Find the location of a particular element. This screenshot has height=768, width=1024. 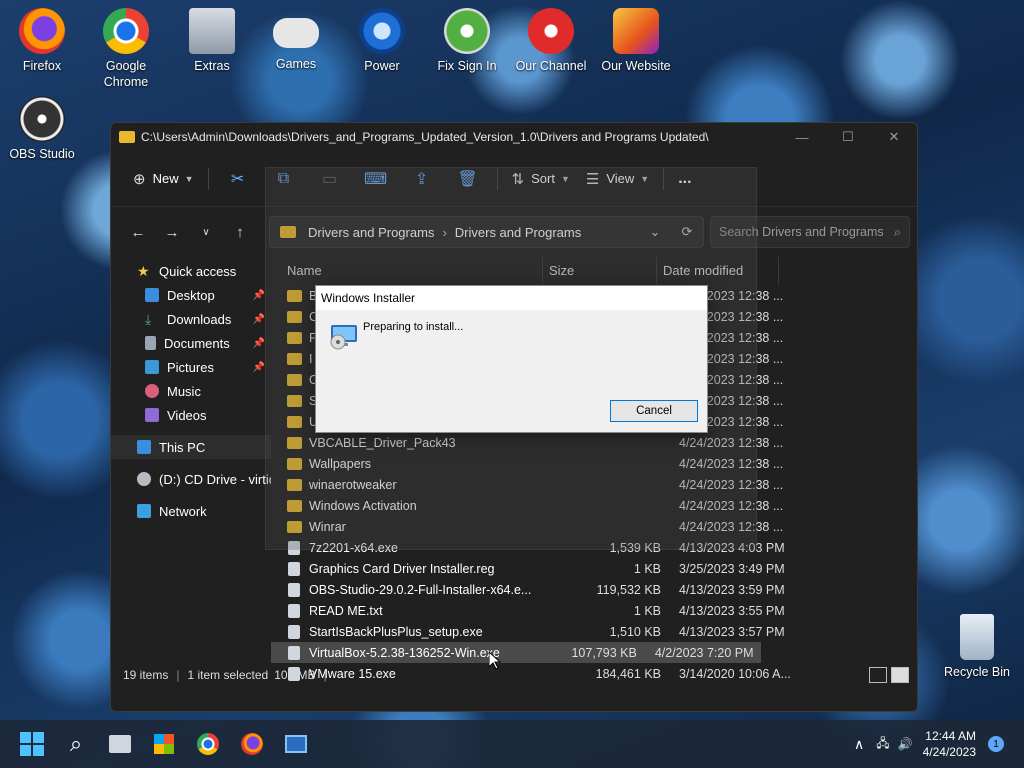

desktop-icon-label: Recycle Bin is located at coordinates (977, 672).